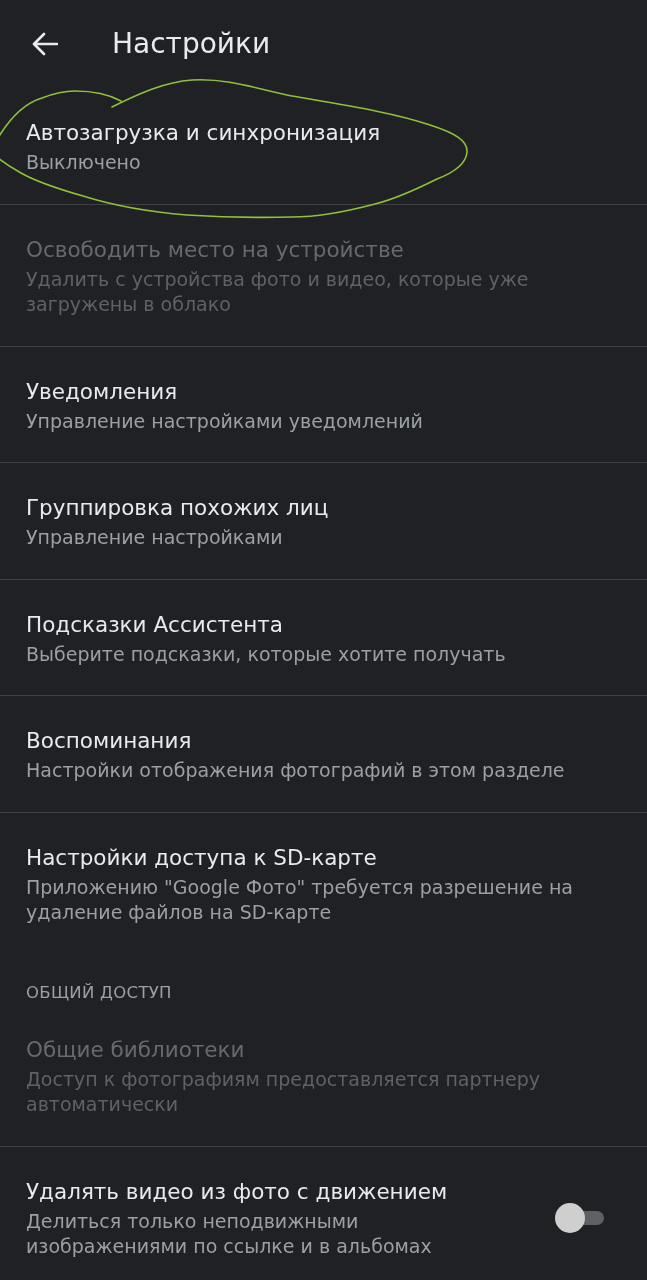 This screenshot has width=647, height=1280. I want to click on item-subtitle: Доступ к фотографиям предоставляется партнеру автоматически, so click(283, 1091).